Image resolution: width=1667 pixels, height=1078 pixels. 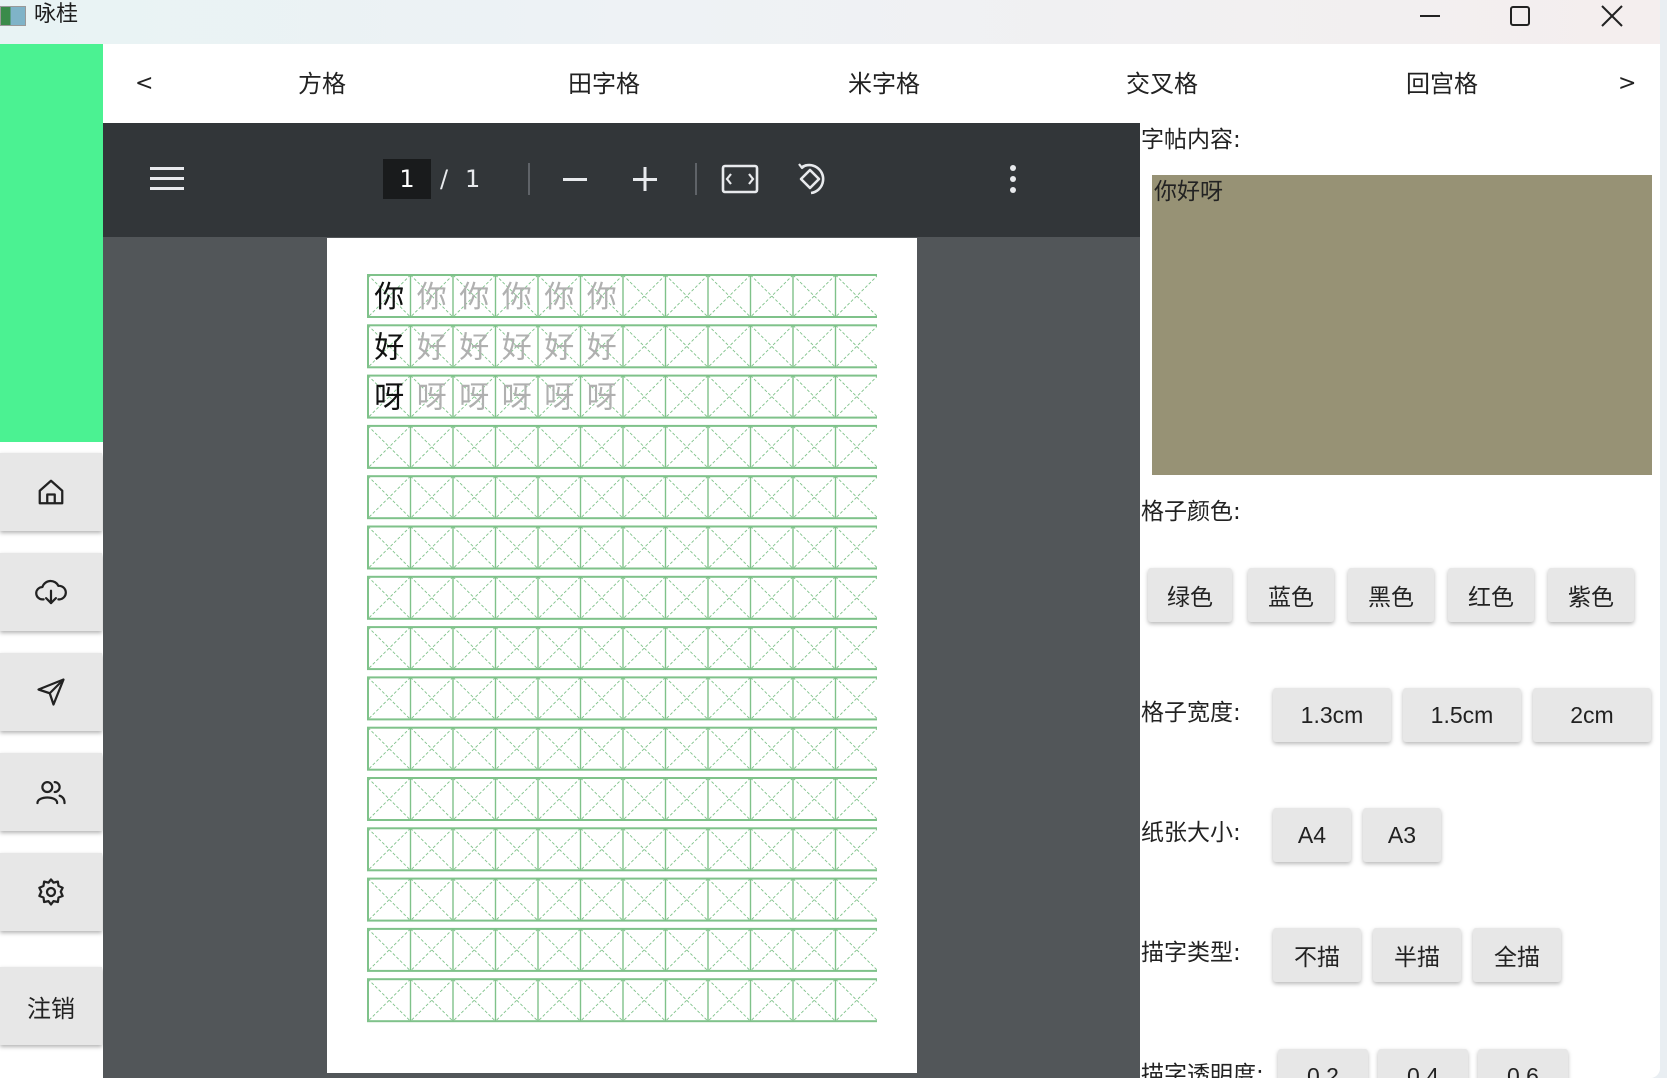 What do you see at coordinates (884, 84) in the screenshot?
I see `tab-mi: 米字格` at bounding box center [884, 84].